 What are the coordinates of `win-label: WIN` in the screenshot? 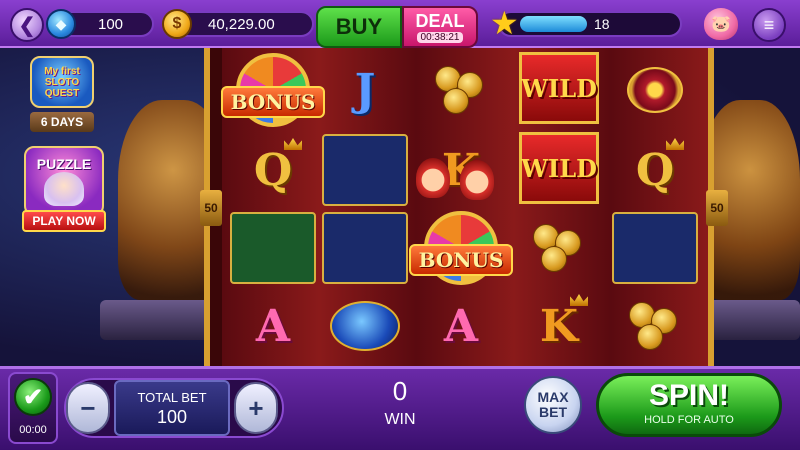 It's located at (400, 419).